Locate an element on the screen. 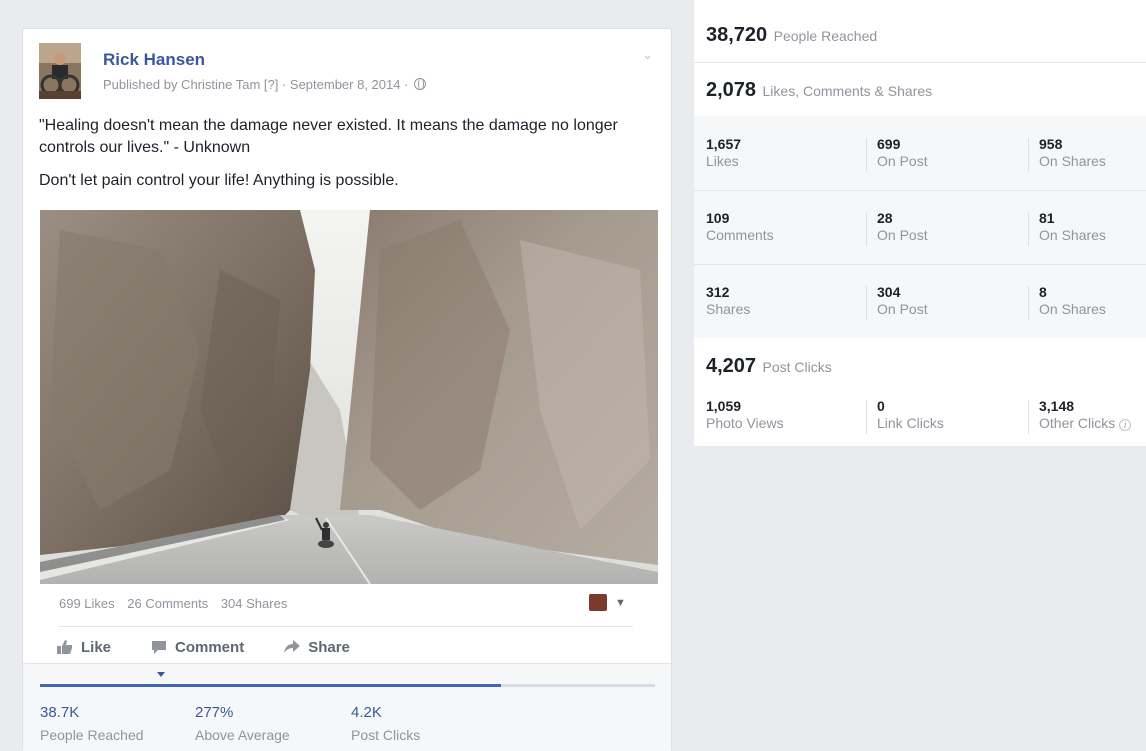 The width and height of the screenshot is (1146, 751). people-reached-stat: 38,720 People Reached is located at coordinates (791, 35).